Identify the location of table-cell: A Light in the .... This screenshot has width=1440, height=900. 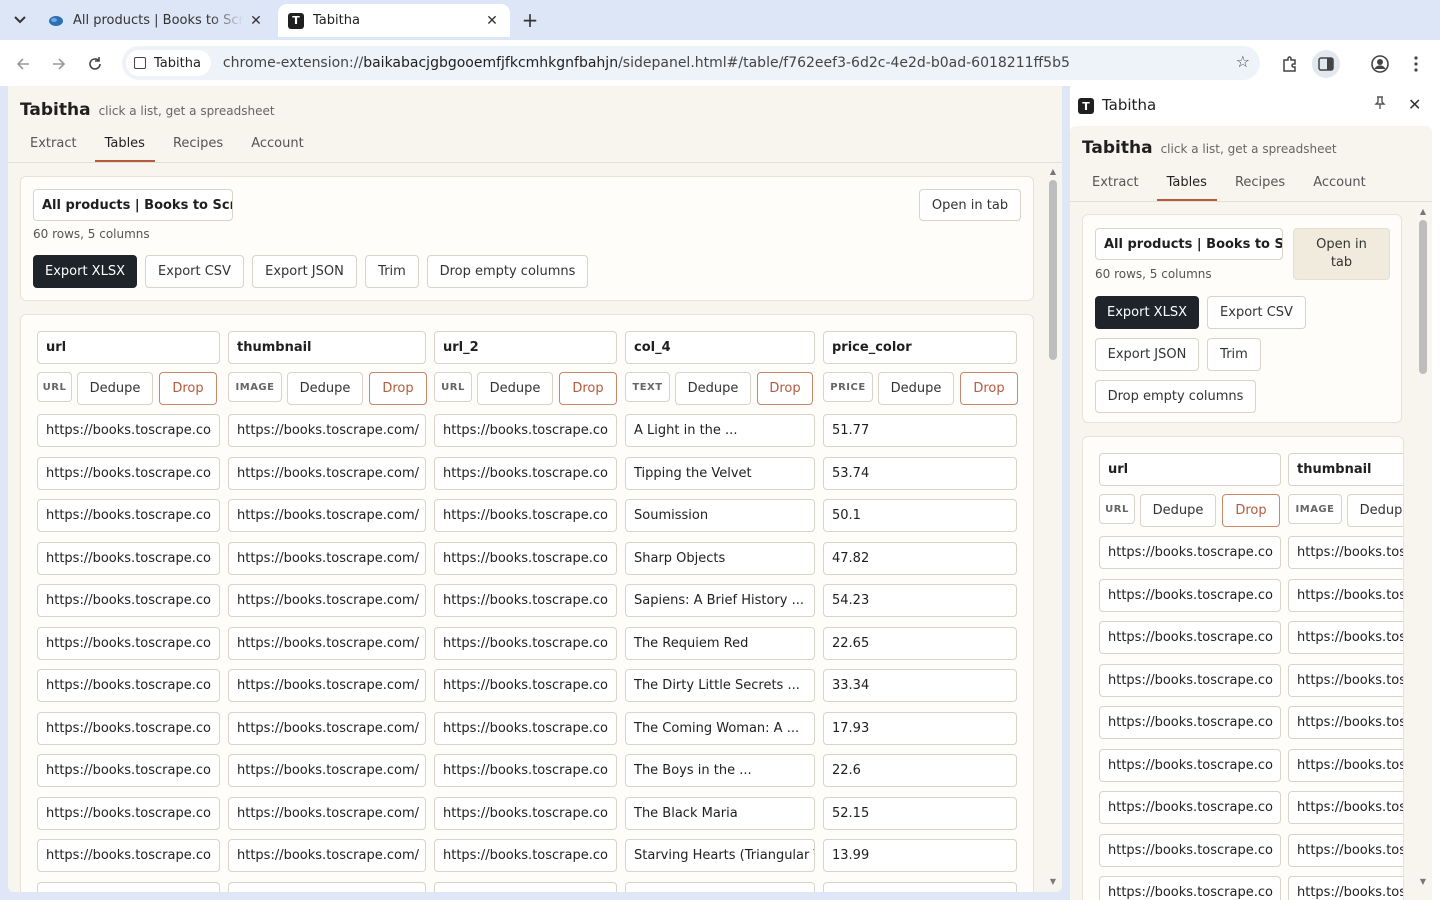
(720, 430).